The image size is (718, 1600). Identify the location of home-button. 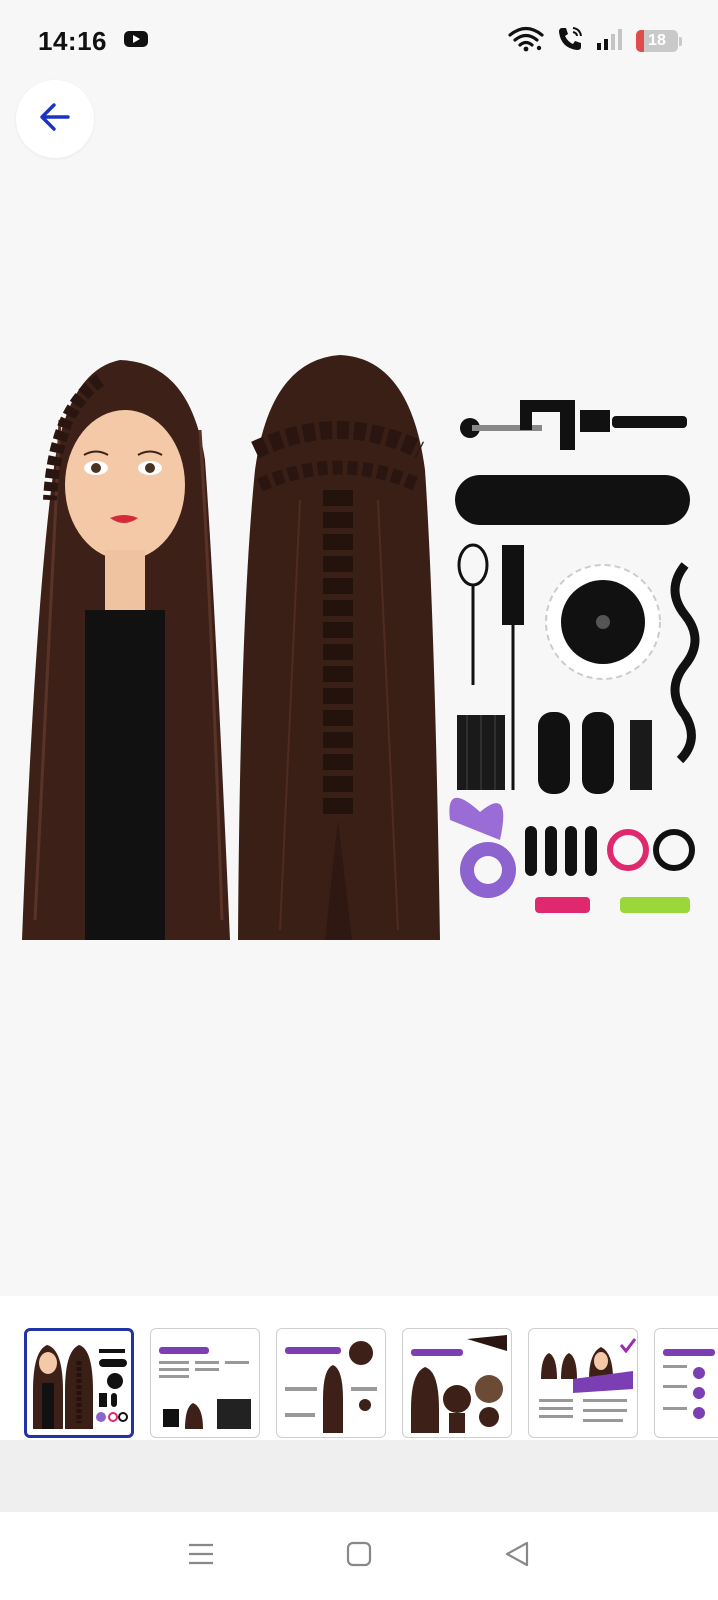
(359, 1556).